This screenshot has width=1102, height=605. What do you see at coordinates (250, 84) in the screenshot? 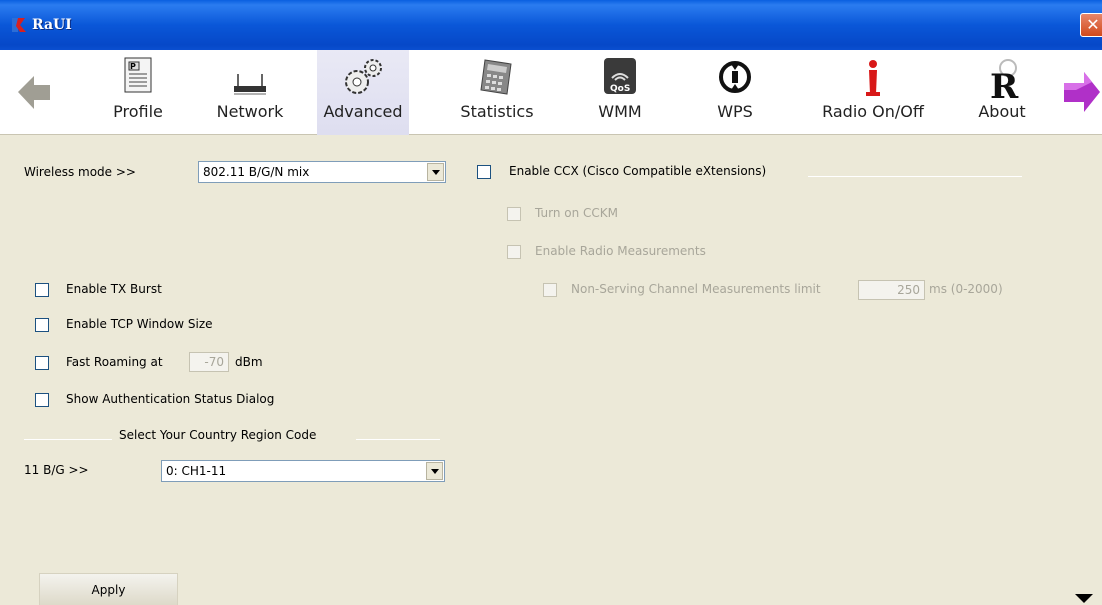
I see `network-icon` at bounding box center [250, 84].